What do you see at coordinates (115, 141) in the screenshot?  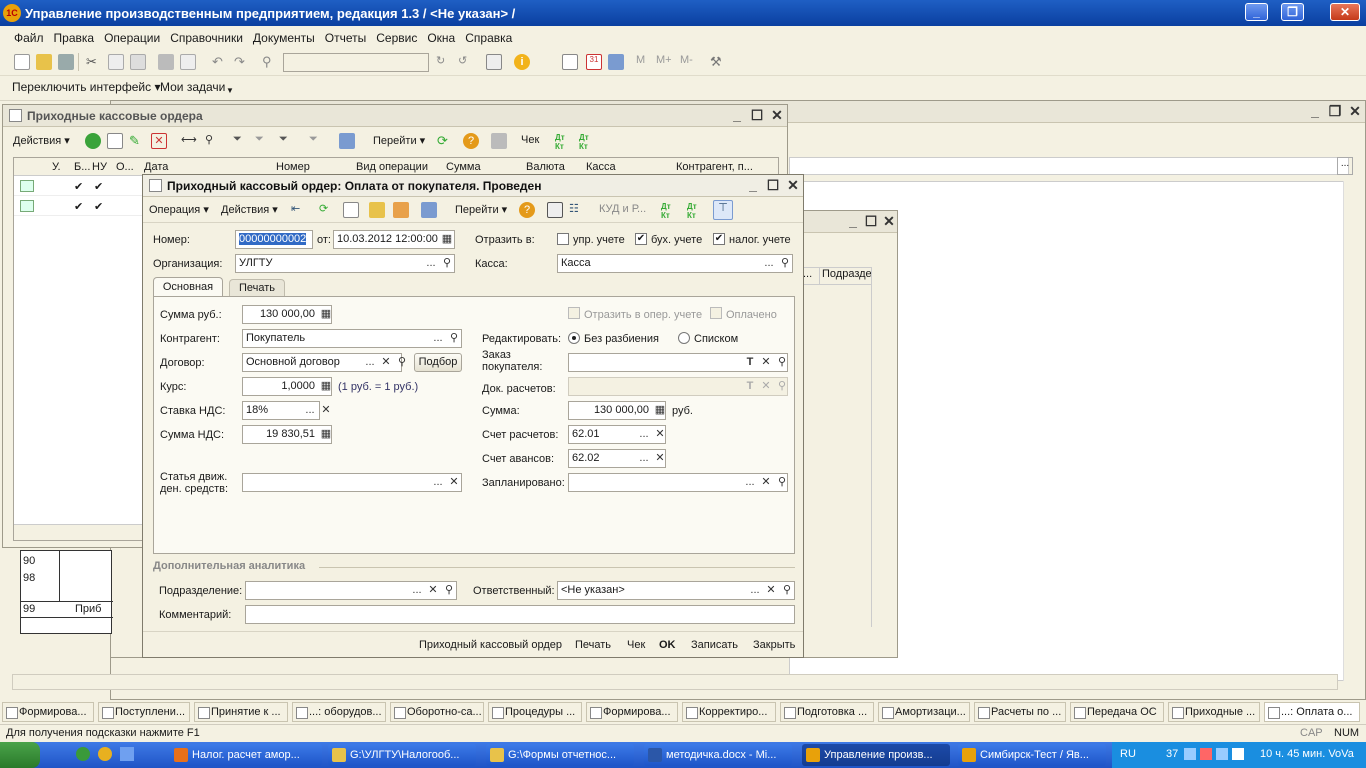 I see `copy-row-icon` at bounding box center [115, 141].